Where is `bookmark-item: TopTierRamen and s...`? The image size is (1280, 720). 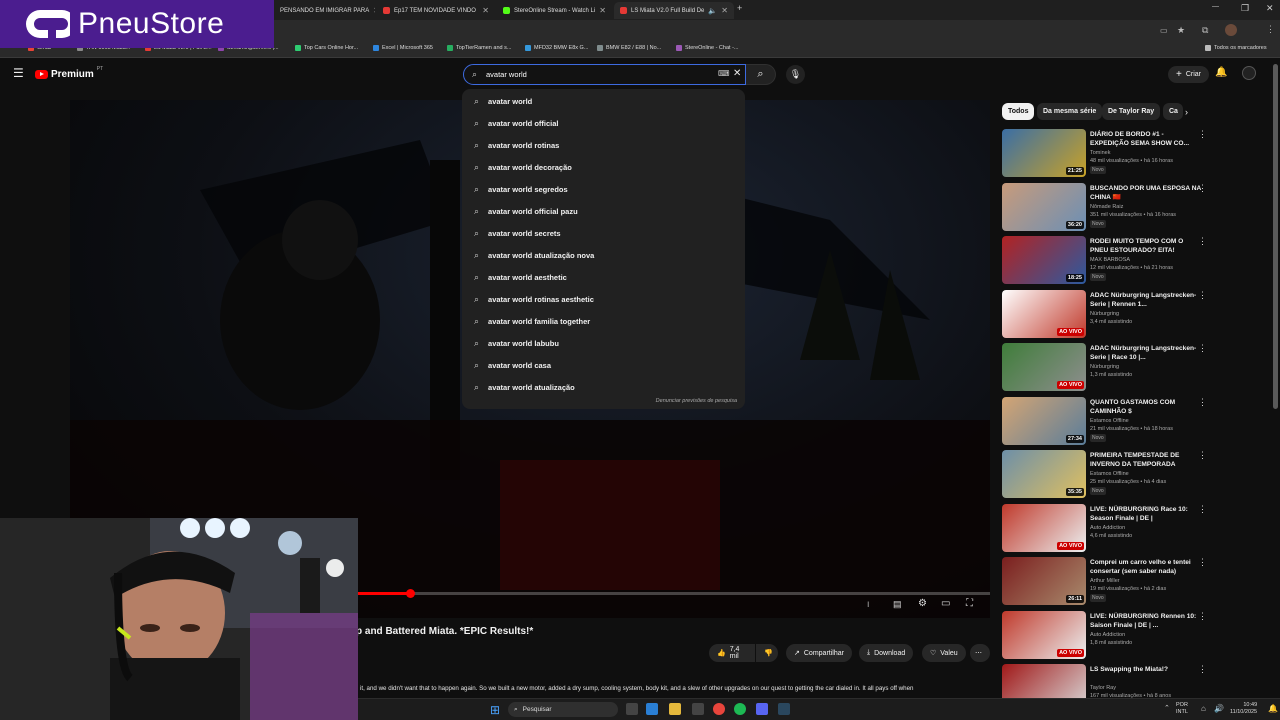
bookmark-item: TopTierRamen and s... is located at coordinates (479, 48).